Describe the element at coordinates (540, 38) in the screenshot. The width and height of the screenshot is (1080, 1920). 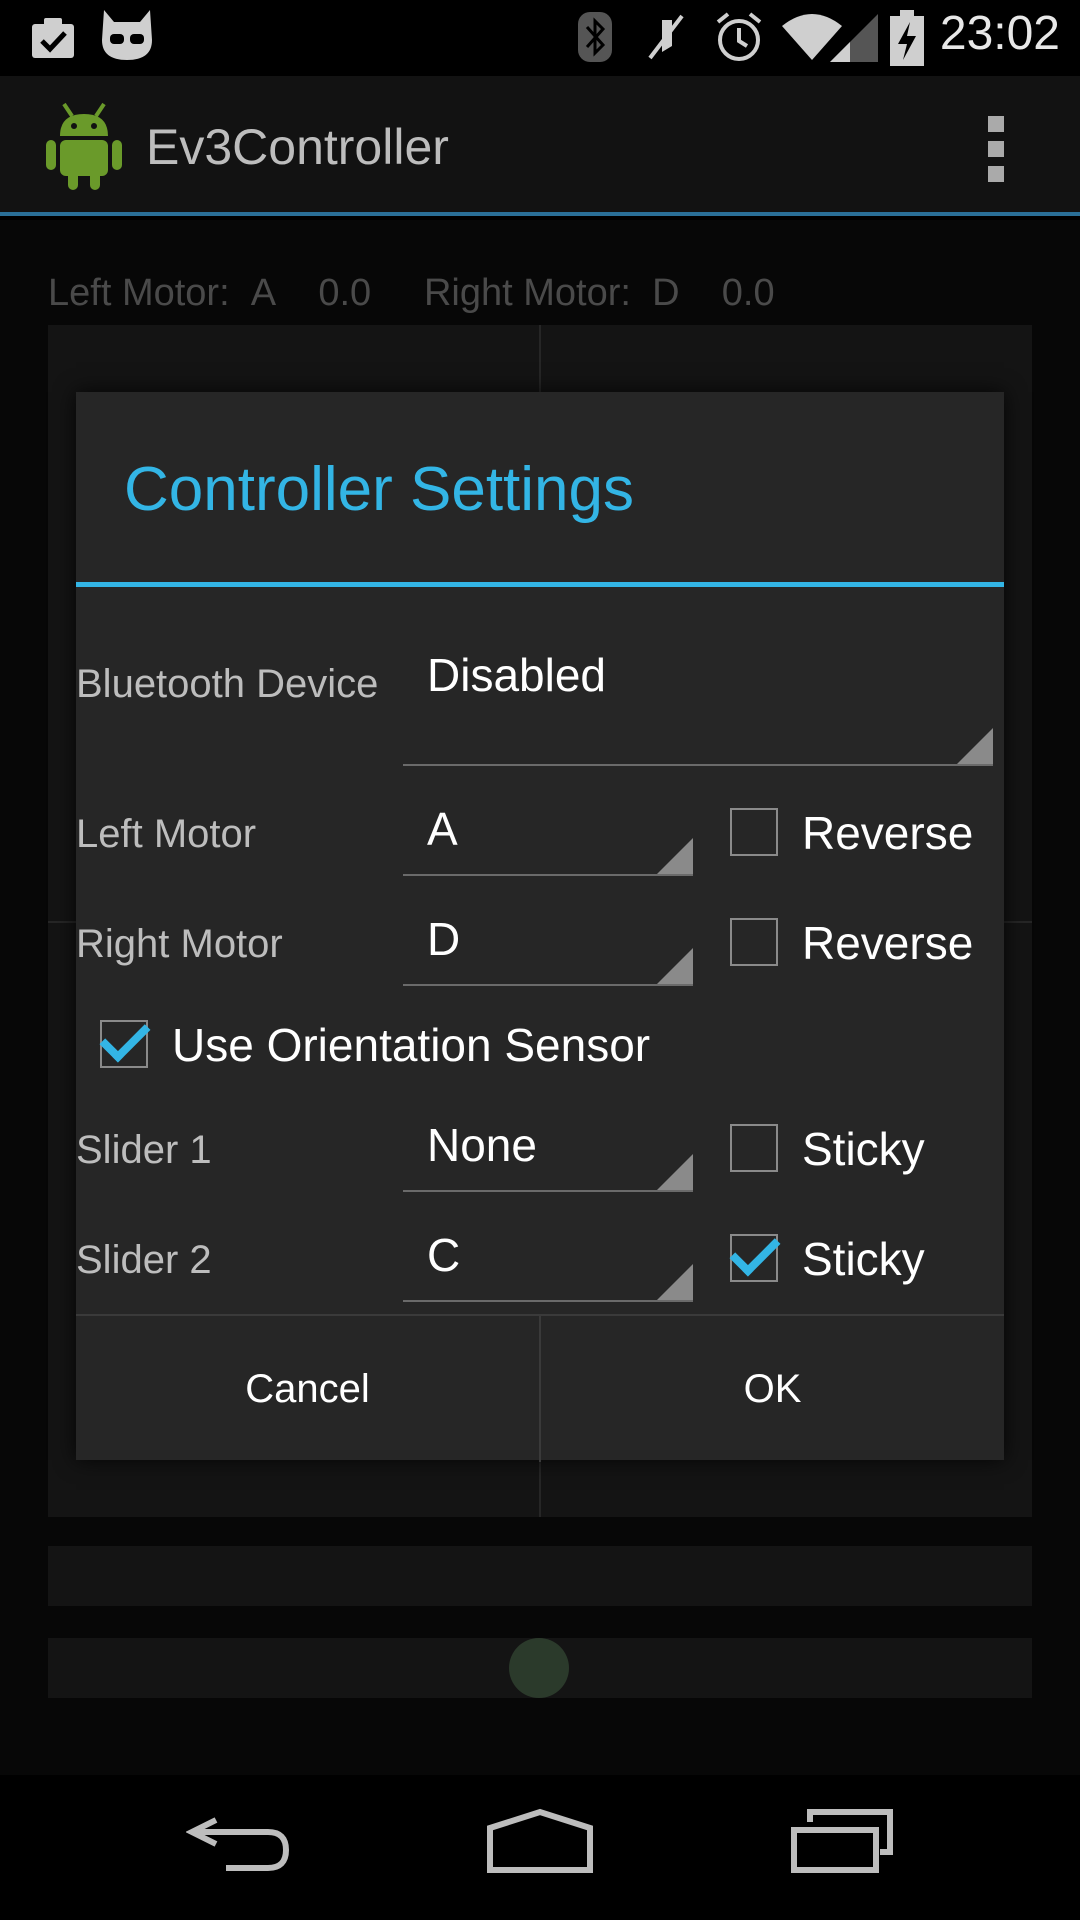
I see `status-bar: 23:02` at that location.